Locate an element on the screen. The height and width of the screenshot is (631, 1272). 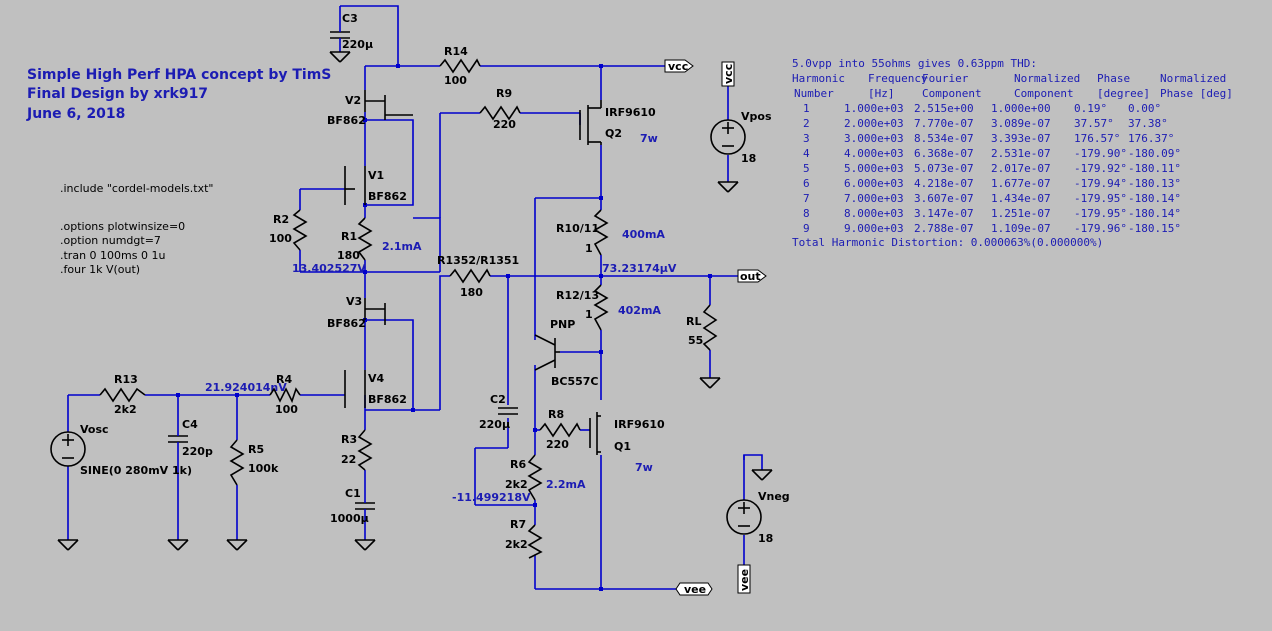
v1-name: V1 is located at coordinates (376, 175).